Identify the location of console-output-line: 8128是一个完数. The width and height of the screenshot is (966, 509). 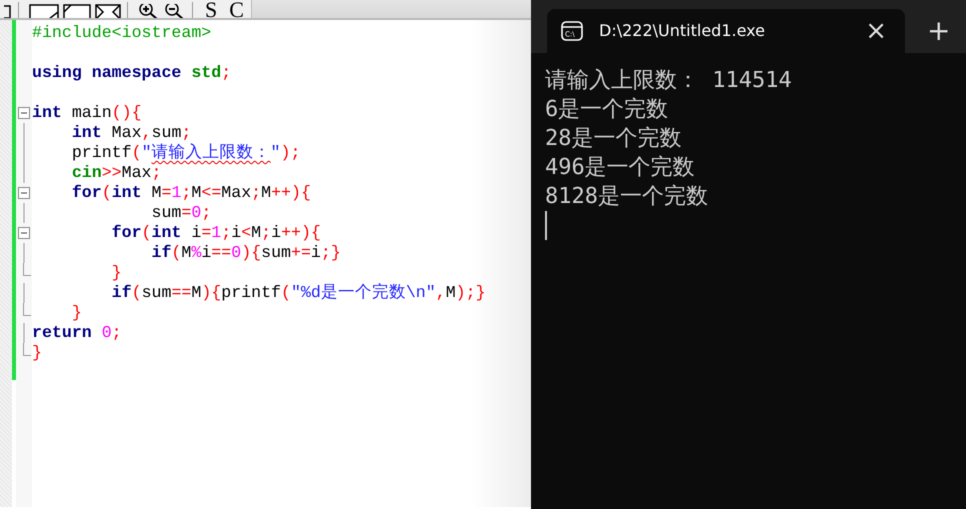
(627, 197).